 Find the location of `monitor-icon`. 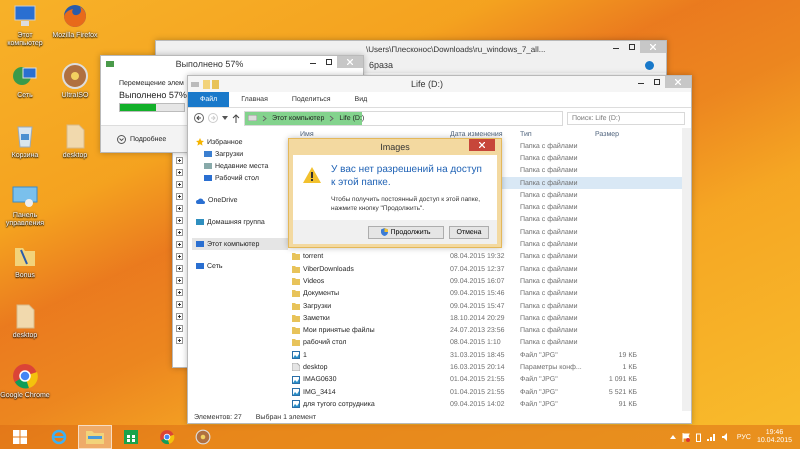

monitor-icon is located at coordinates (200, 244).